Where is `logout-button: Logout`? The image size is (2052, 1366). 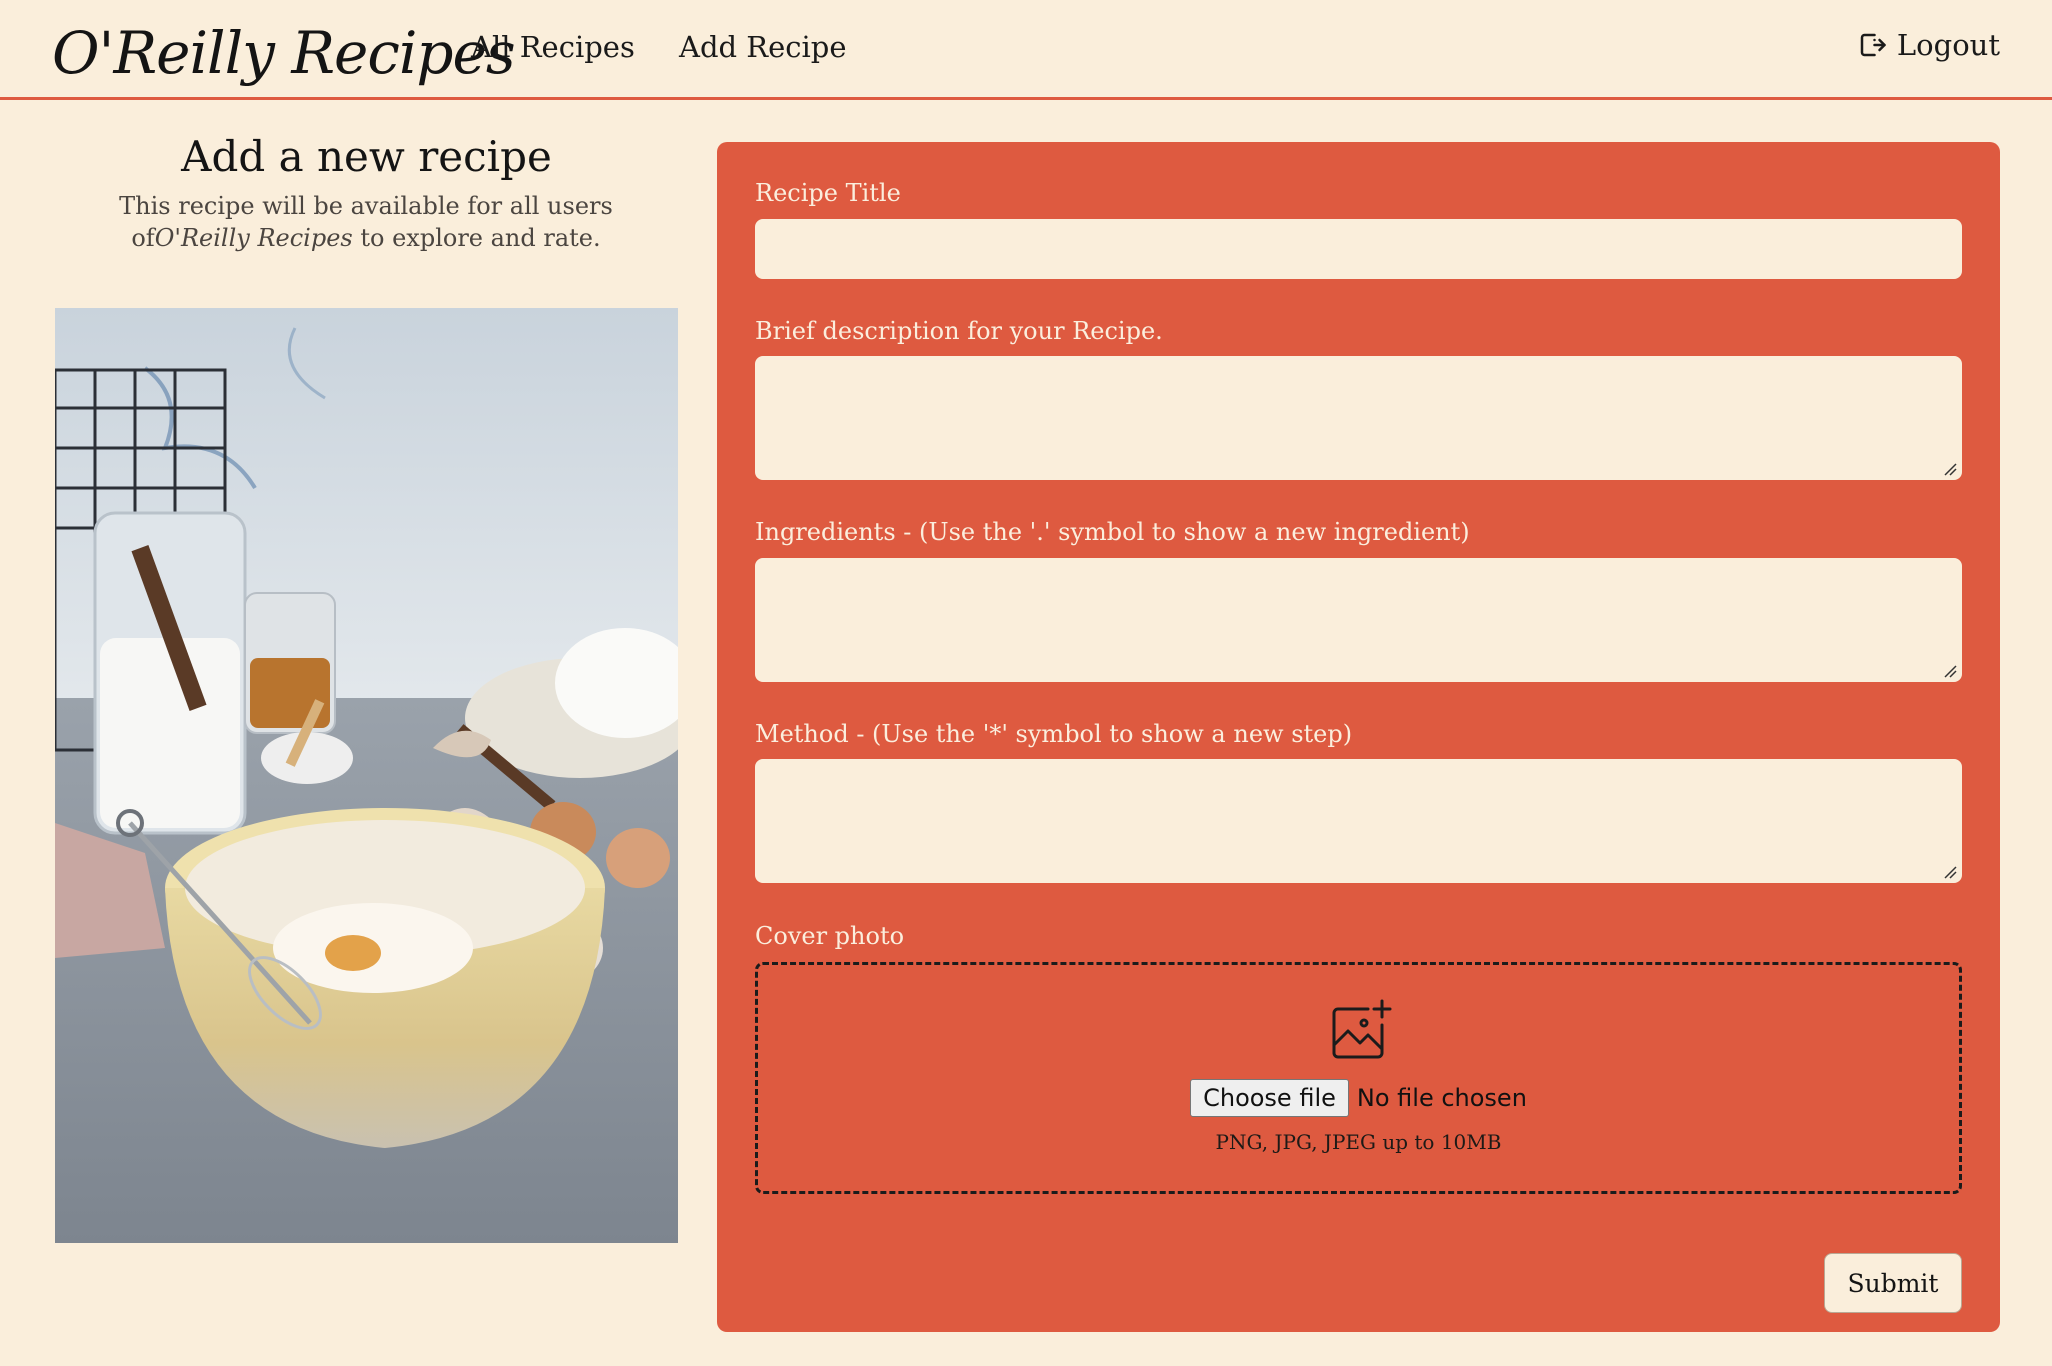 logout-button: Logout is located at coordinates (1928, 45).